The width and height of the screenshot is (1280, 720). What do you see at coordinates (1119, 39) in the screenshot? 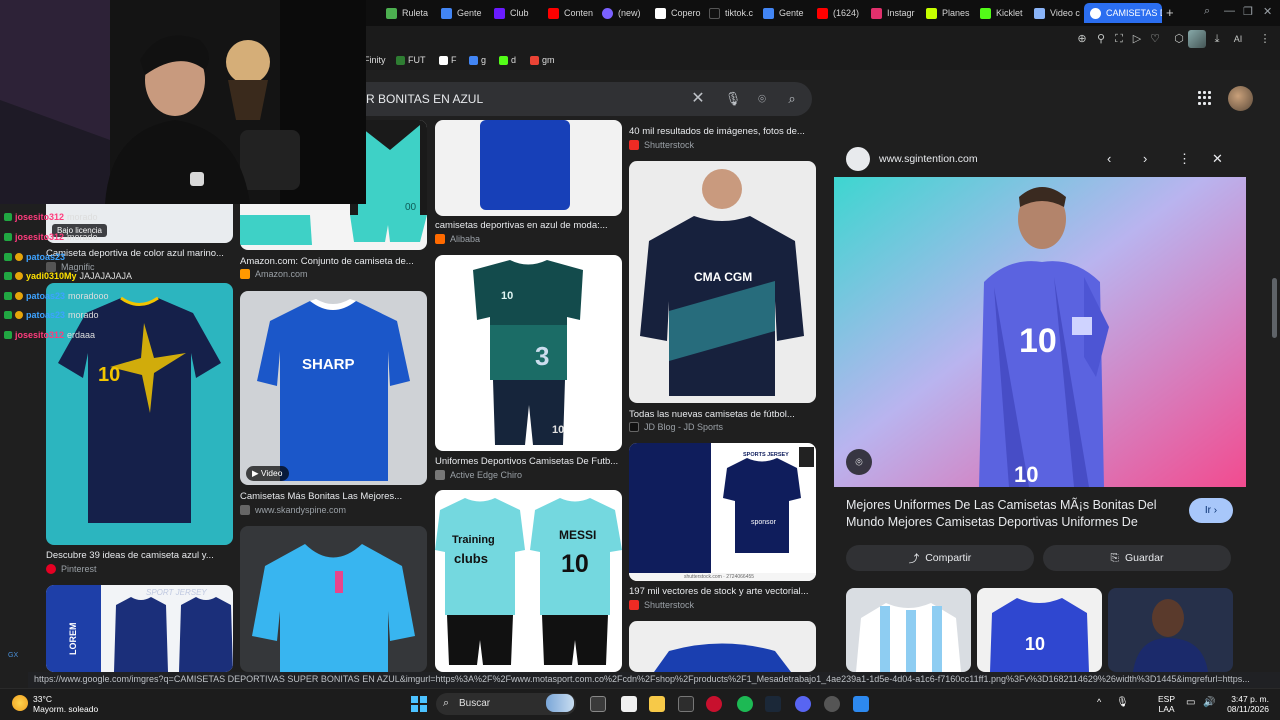
I see `screenshot-icon: ⛶` at bounding box center [1119, 39].